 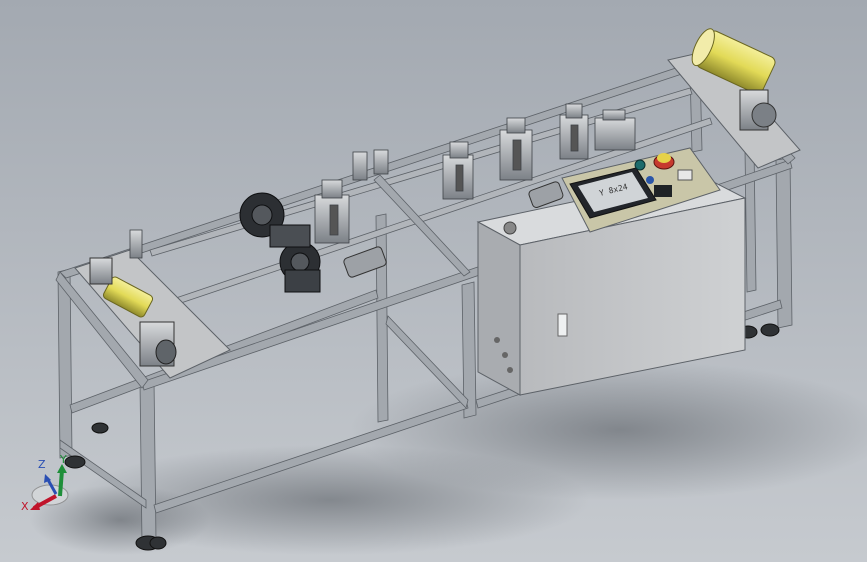 What do you see at coordinates (663, 191) in the screenshot?
I see `selector-switch` at bounding box center [663, 191].